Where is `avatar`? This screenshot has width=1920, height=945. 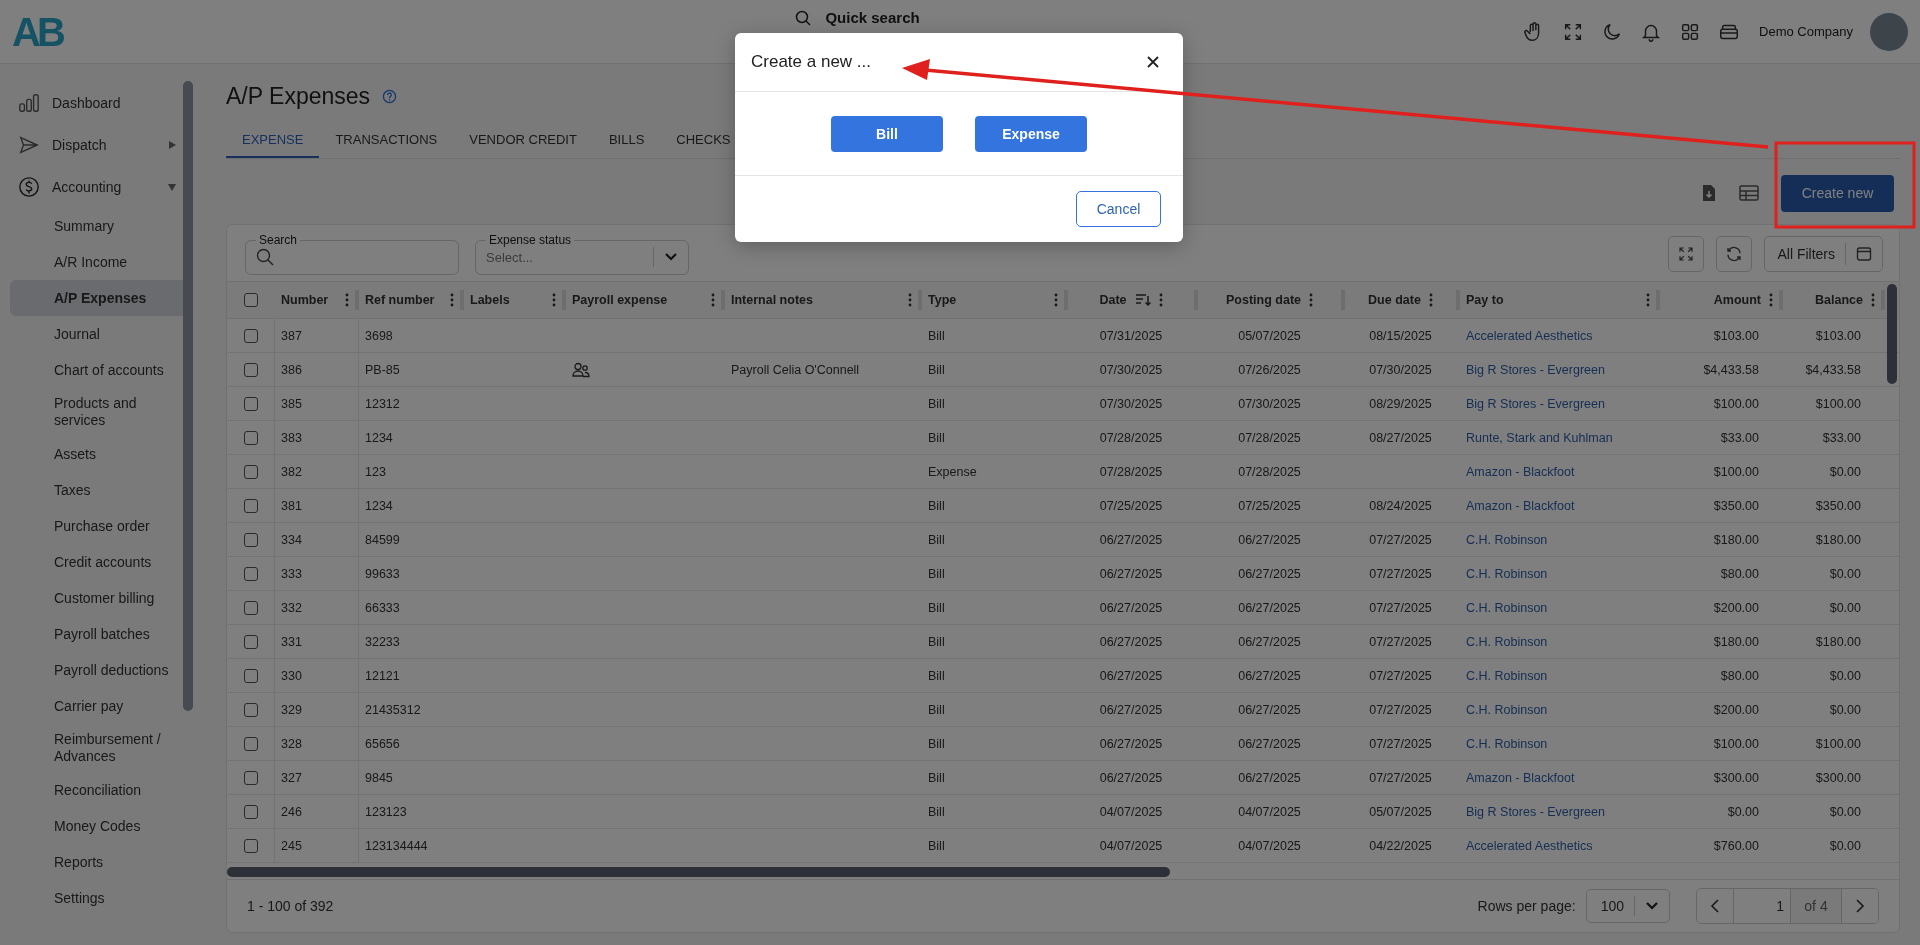
avatar is located at coordinates (1889, 31).